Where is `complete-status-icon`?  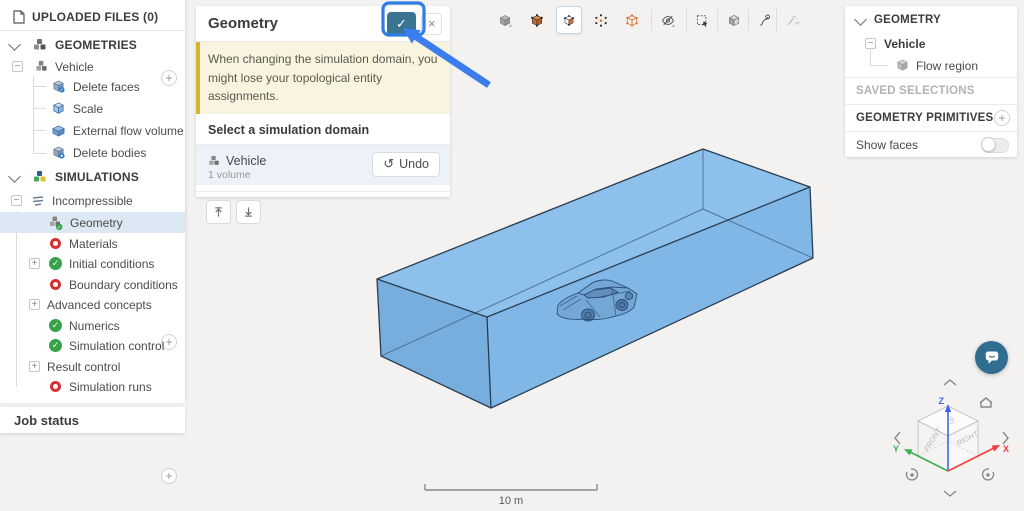
complete-status-icon is located at coordinates (55, 325).